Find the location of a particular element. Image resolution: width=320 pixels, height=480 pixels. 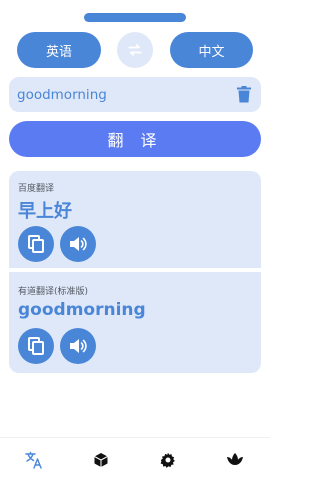

translate-button-label: 翻 译 is located at coordinates (135, 140).